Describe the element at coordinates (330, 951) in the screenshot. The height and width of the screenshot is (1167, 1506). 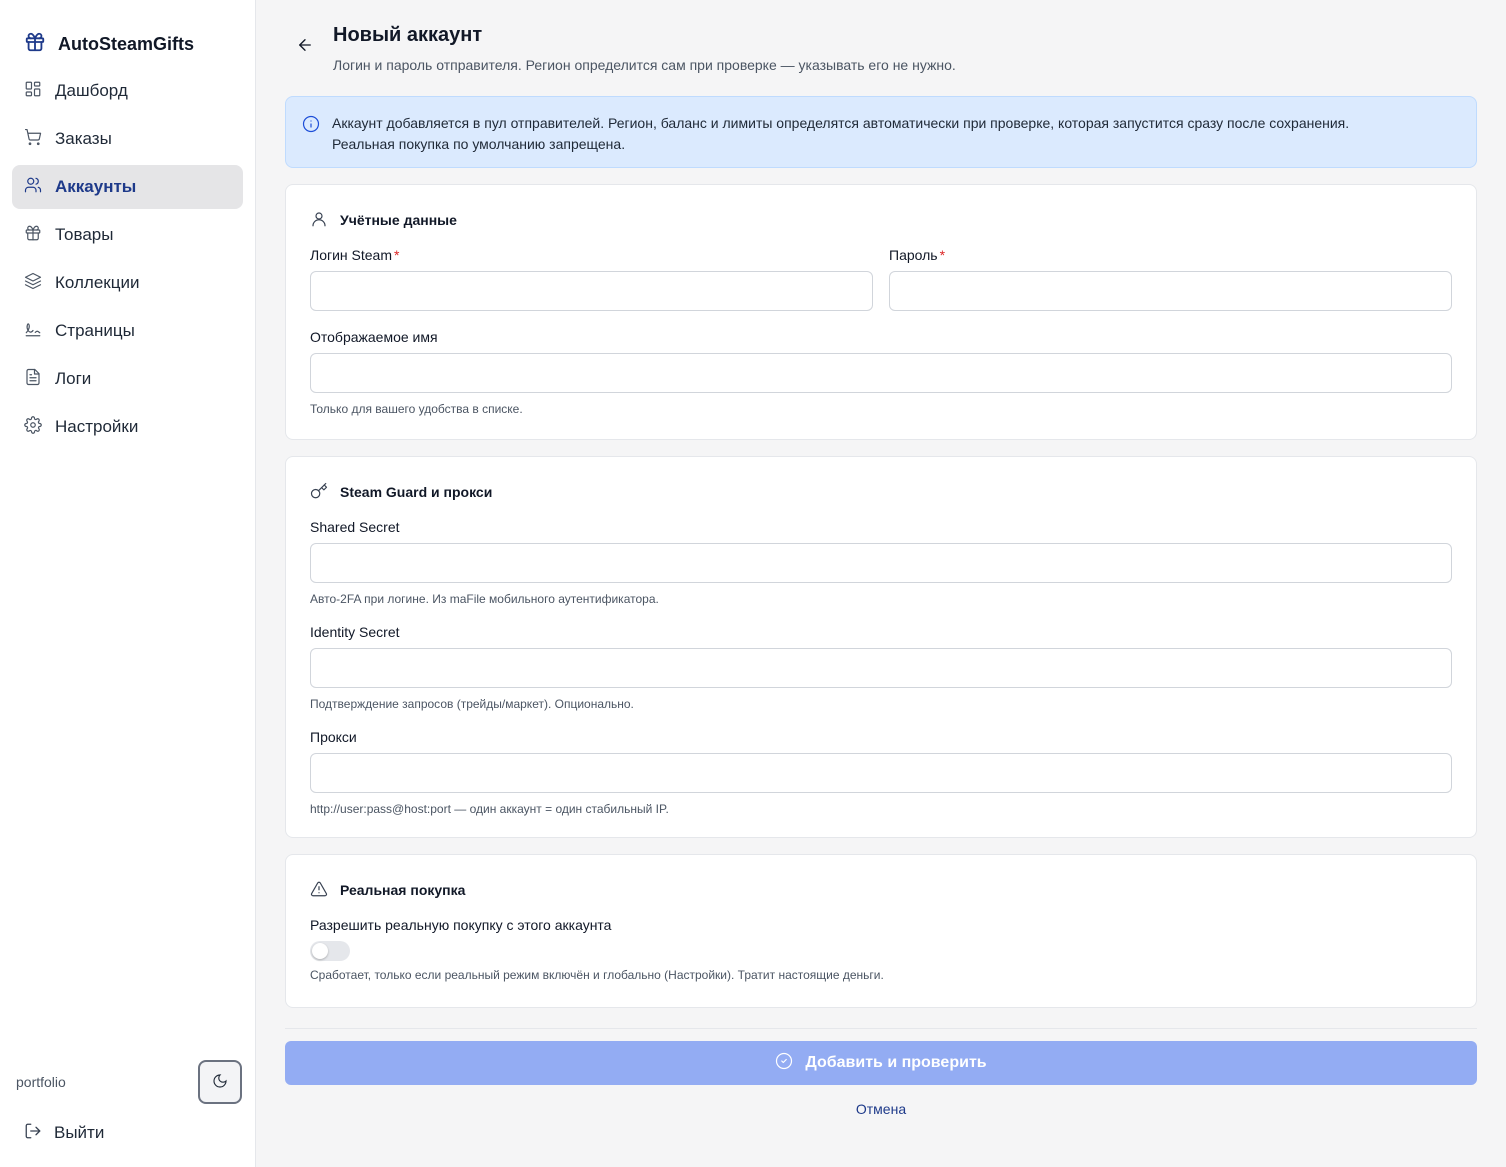
I see `real-purchase-toggle` at that location.